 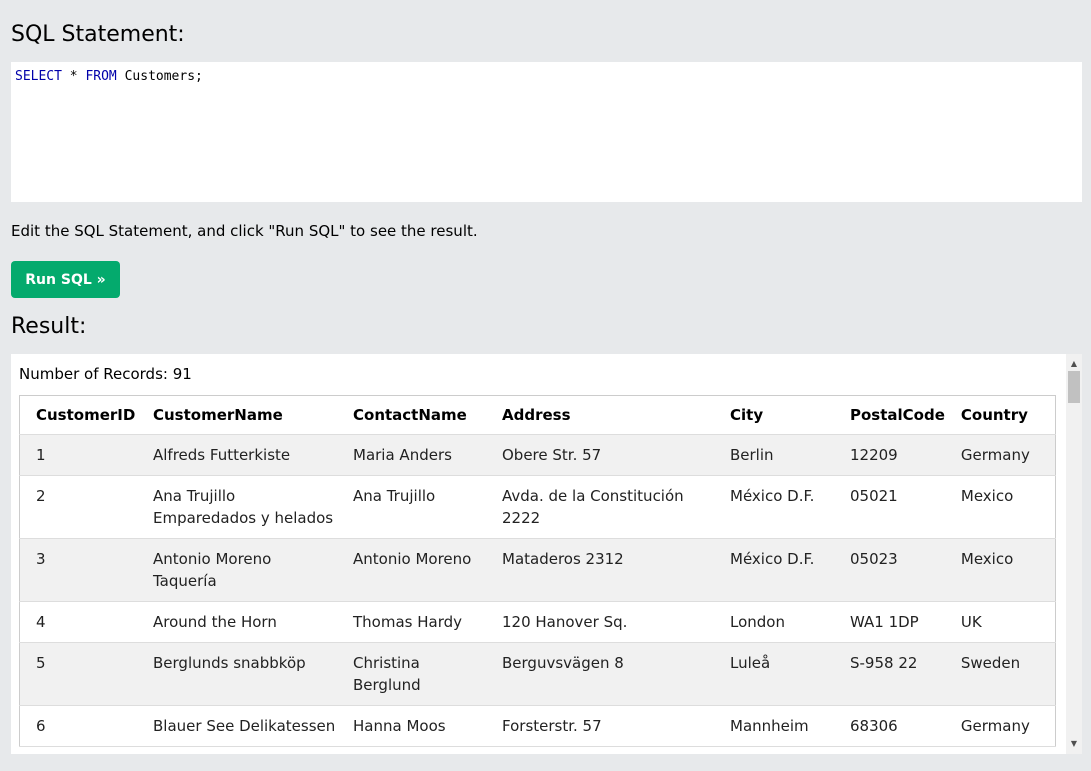 What do you see at coordinates (38, 76) in the screenshot?
I see `sql-keyword-select: SELECT` at bounding box center [38, 76].